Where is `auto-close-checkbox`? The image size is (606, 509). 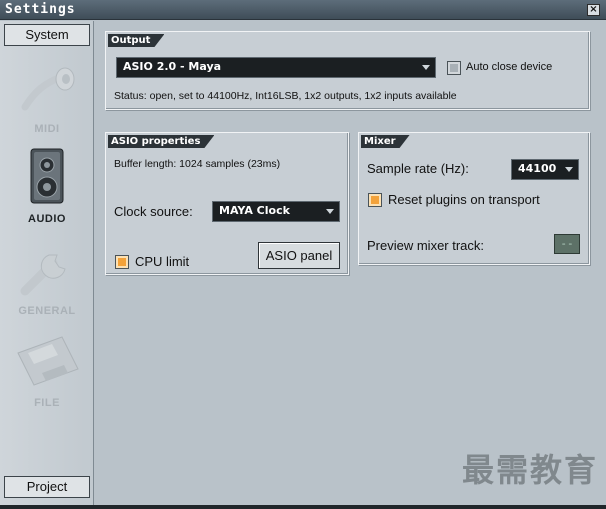 auto-close-checkbox is located at coordinates (454, 68).